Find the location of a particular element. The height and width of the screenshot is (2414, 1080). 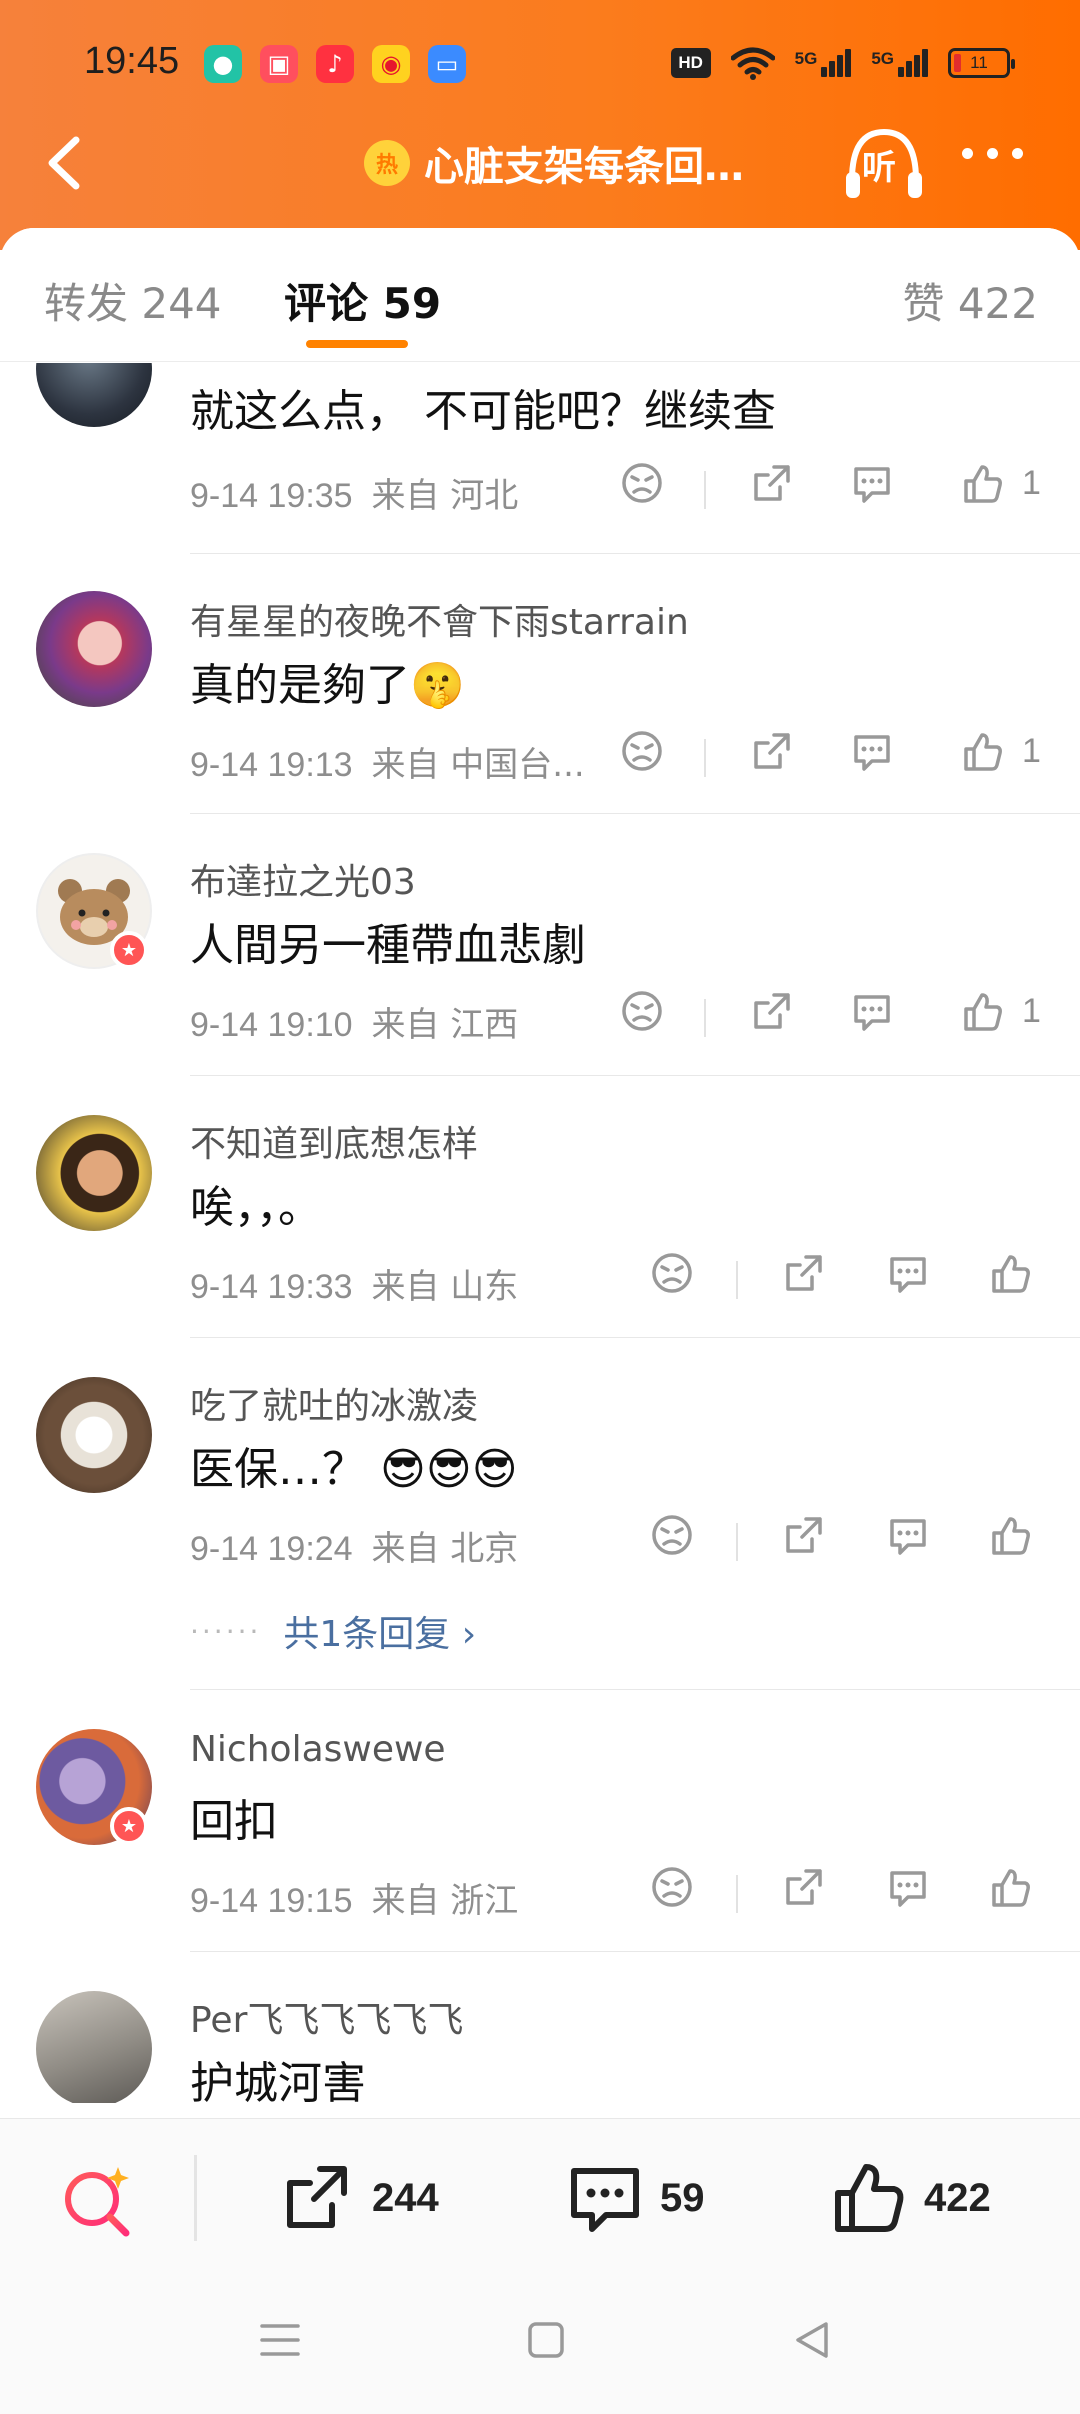

comment-text: 护城河害 is located at coordinates (278, 2080).